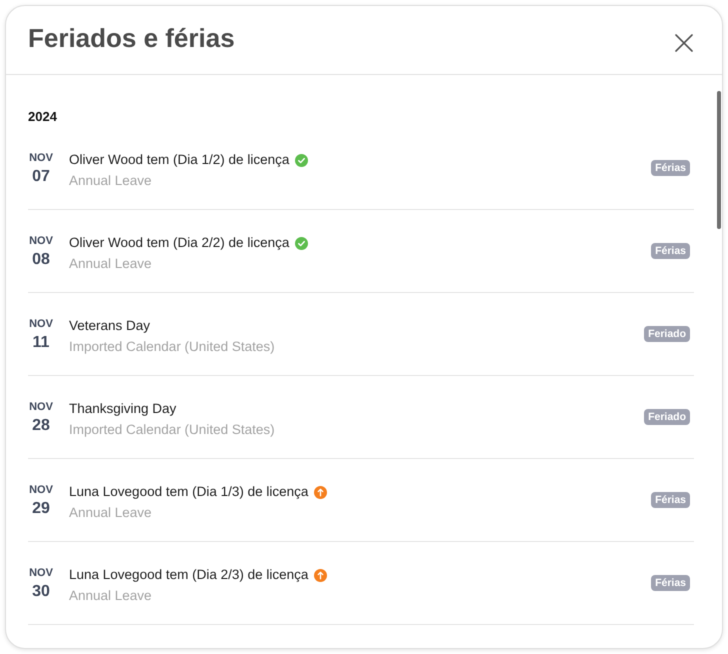  I want to click on scrollbar-thumb, so click(719, 160).